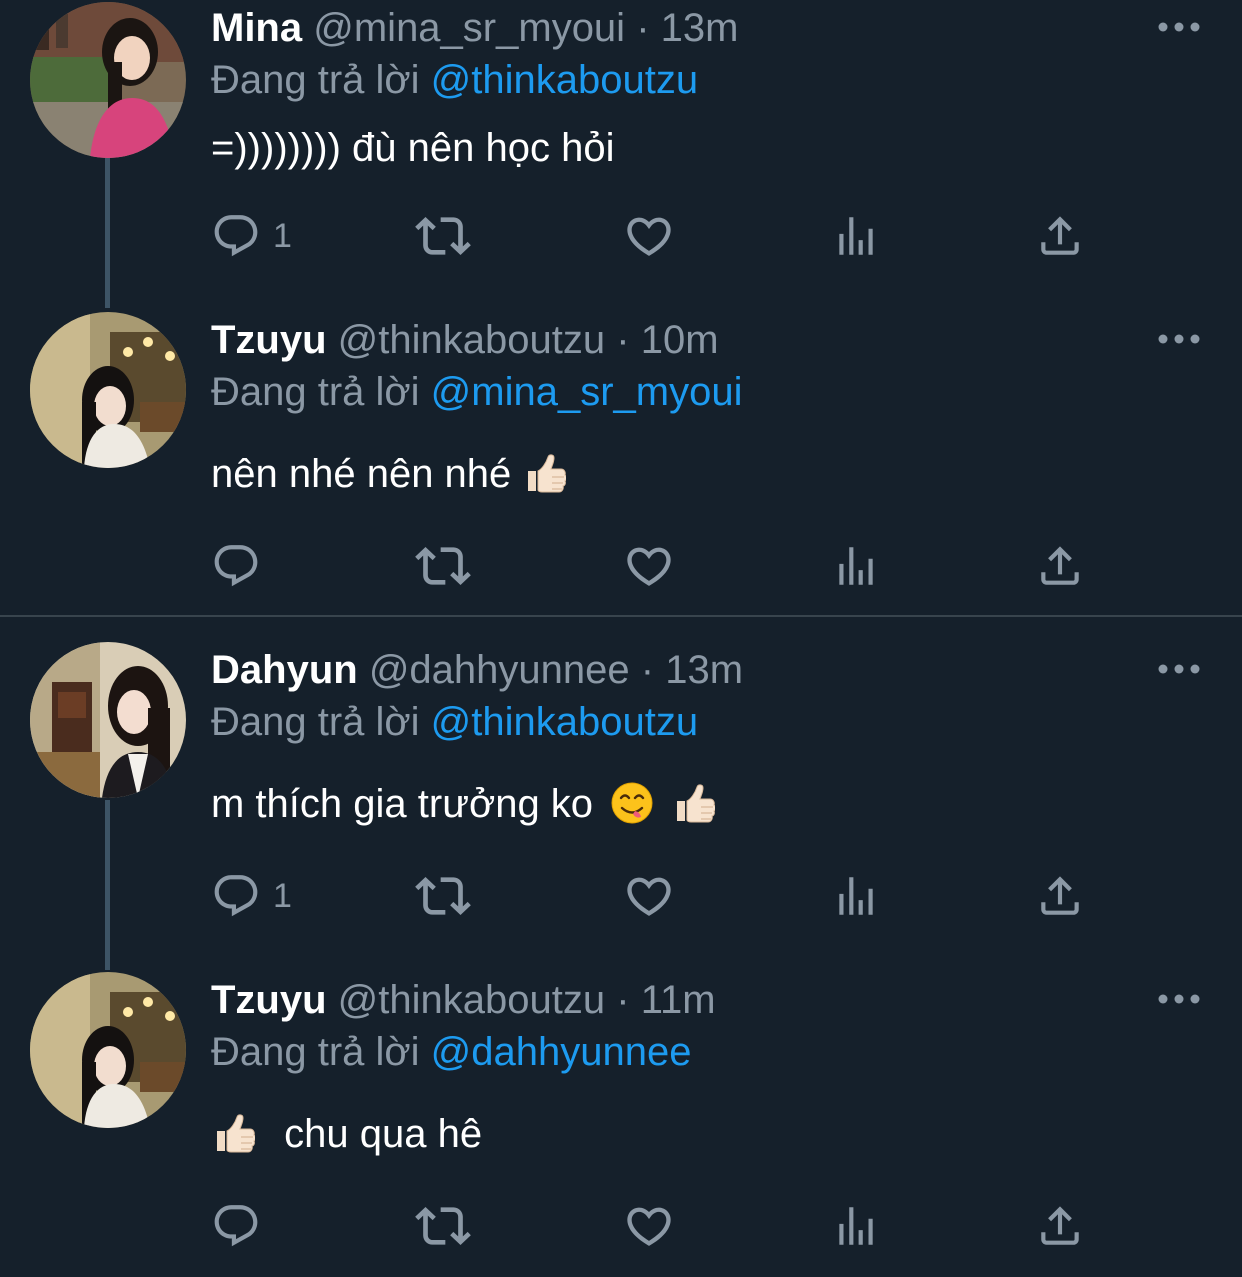  I want to click on tweet-text: =)))))))) đù nên học hỏi, so click(412, 148).